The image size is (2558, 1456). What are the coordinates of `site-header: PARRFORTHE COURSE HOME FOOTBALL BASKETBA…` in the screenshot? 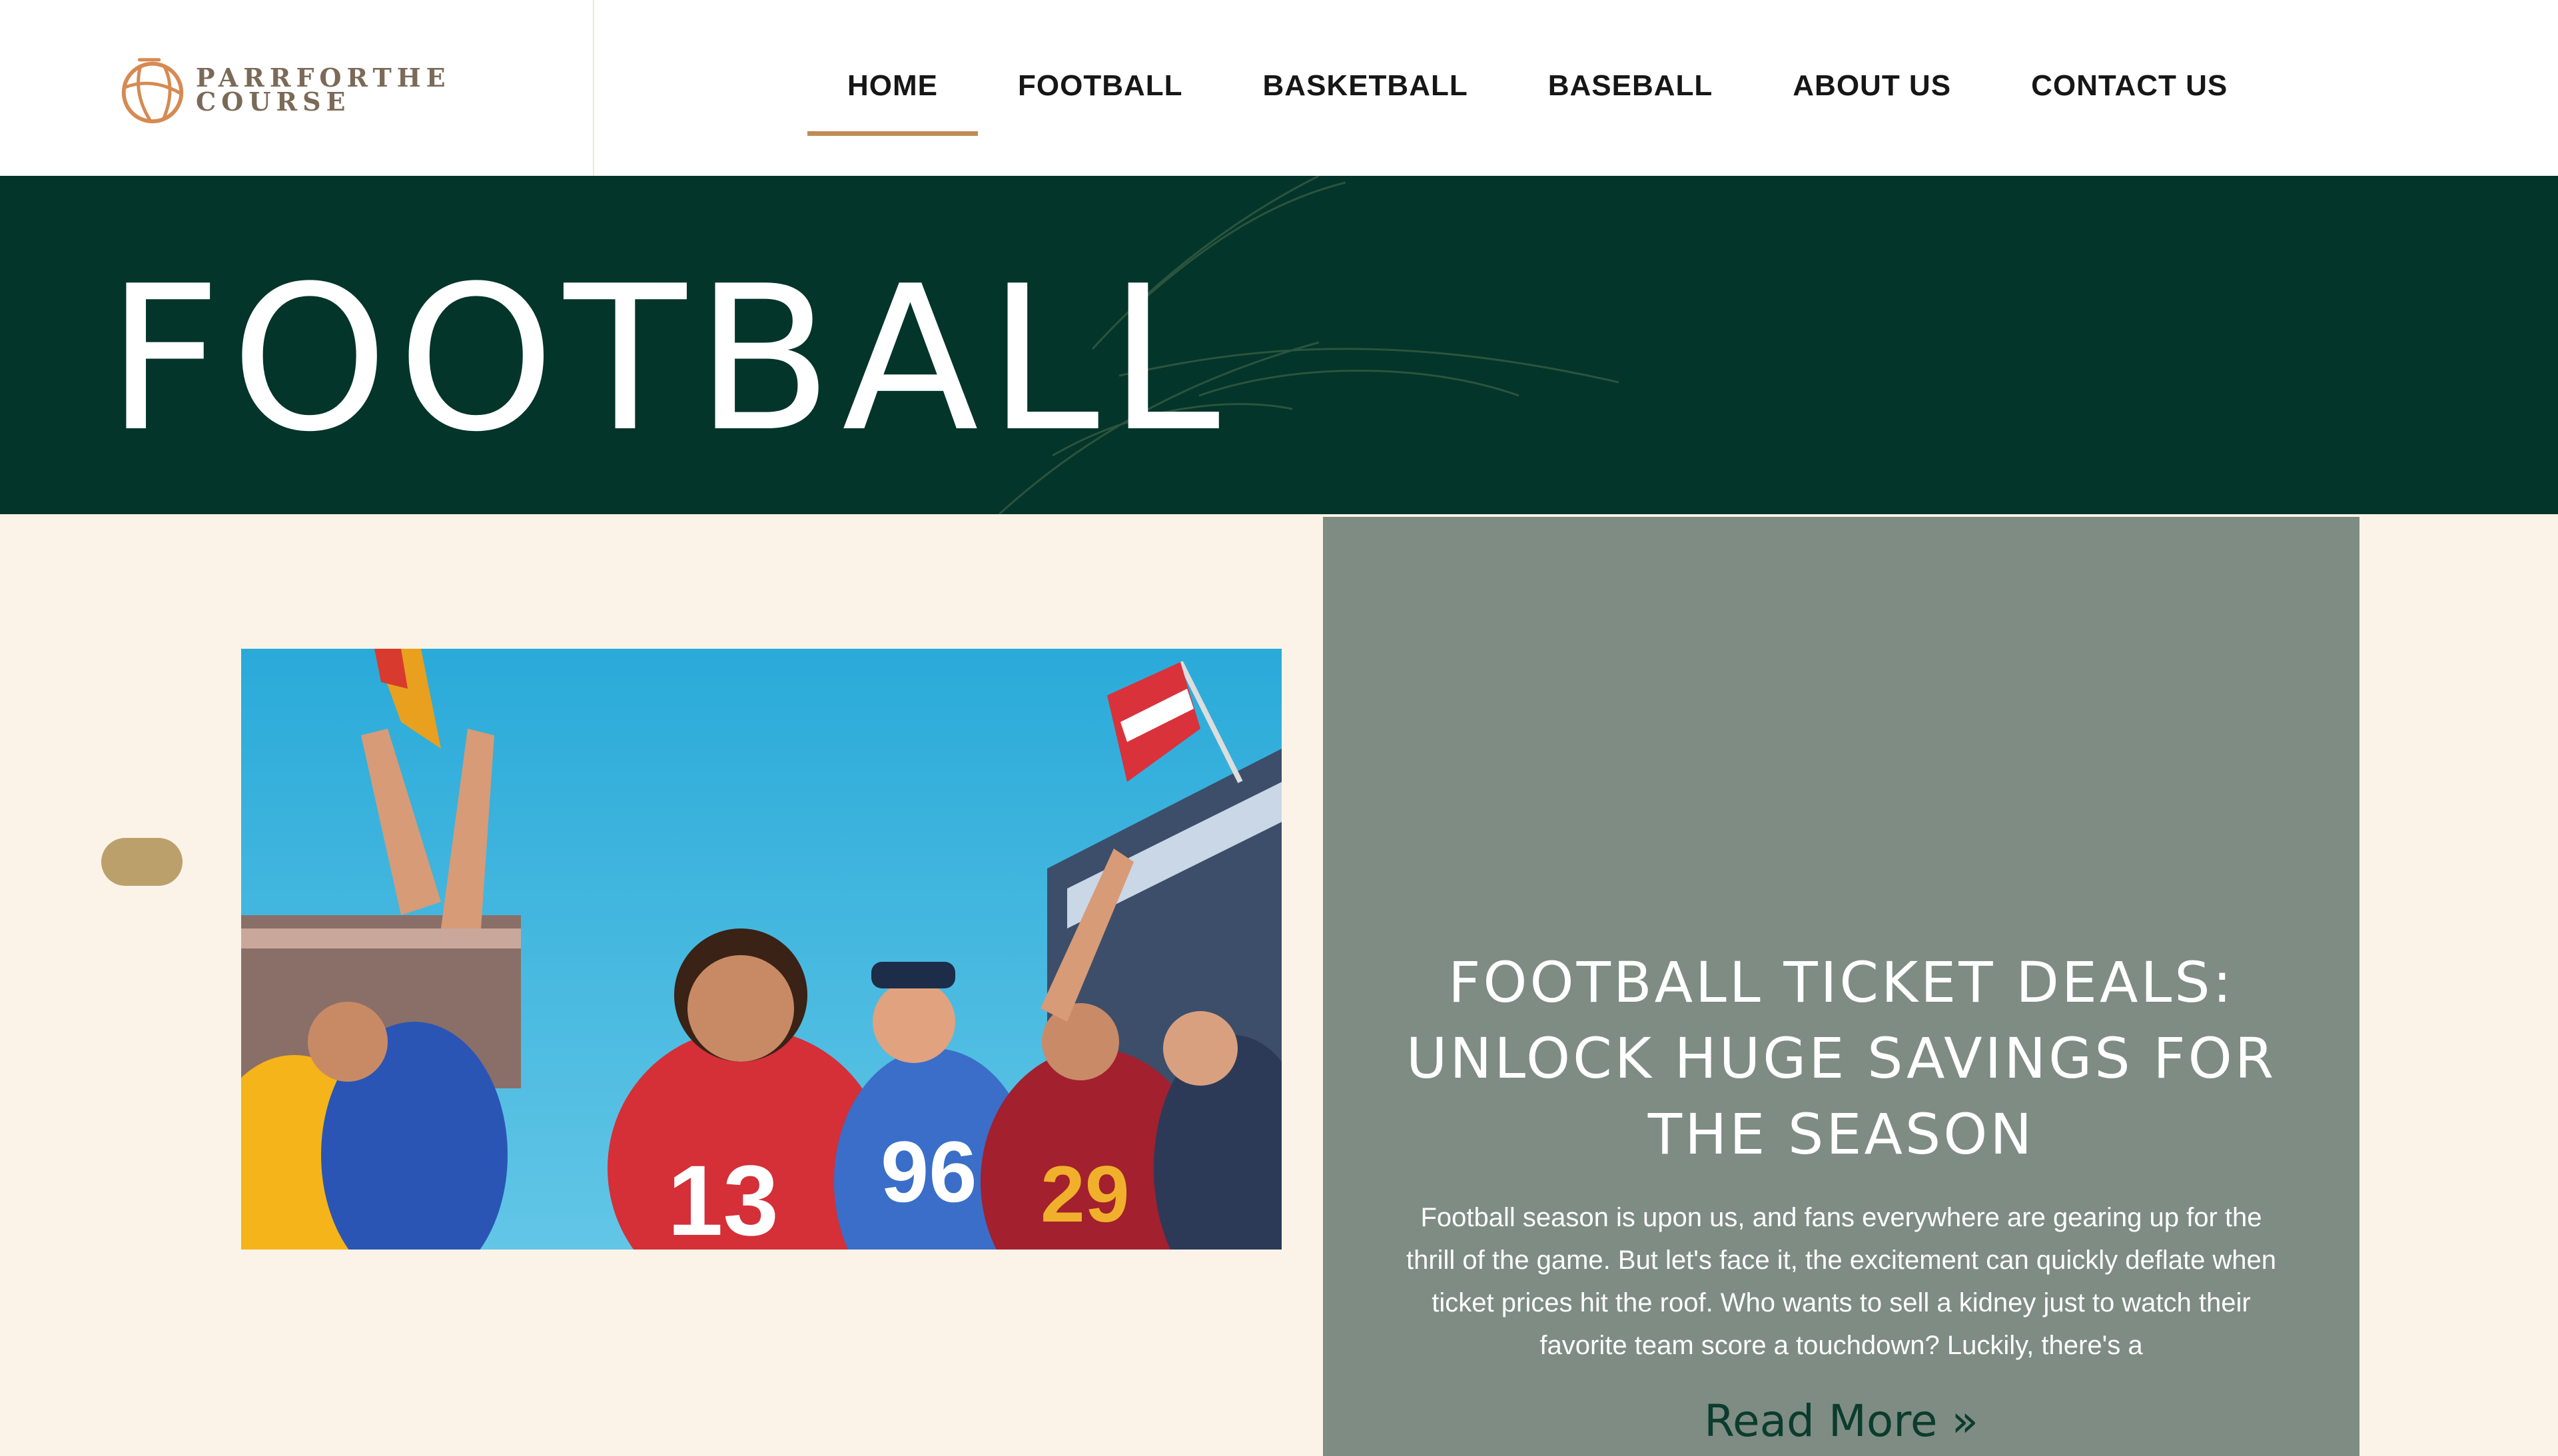 It's located at (1279, 88).